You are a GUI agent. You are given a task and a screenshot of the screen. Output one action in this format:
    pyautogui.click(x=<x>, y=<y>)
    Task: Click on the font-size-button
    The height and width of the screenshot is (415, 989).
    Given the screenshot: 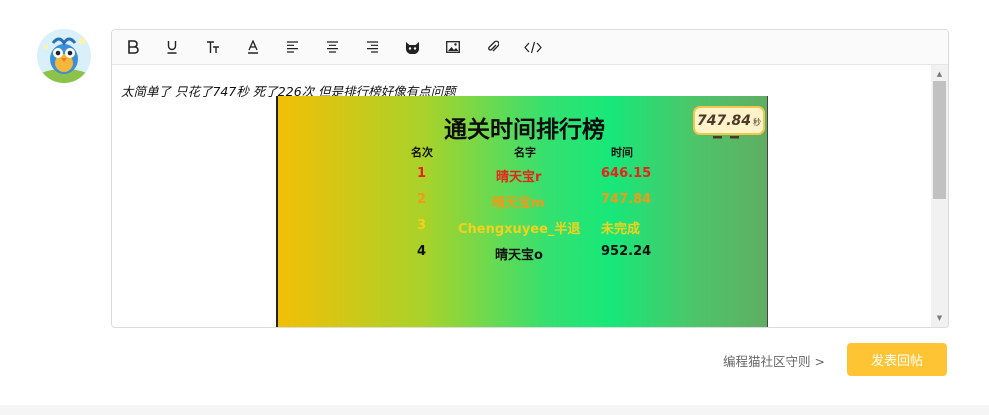 What is the action you would take?
    pyautogui.click(x=213, y=47)
    